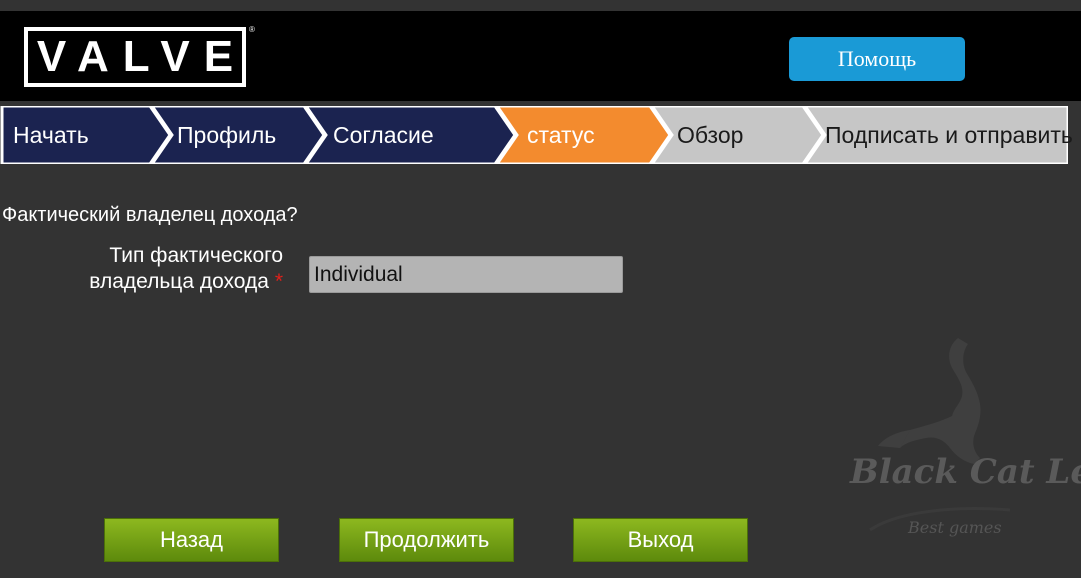  What do you see at coordinates (179, 281) in the screenshot?
I see `owner-type-label-line2: владельца дохода` at bounding box center [179, 281].